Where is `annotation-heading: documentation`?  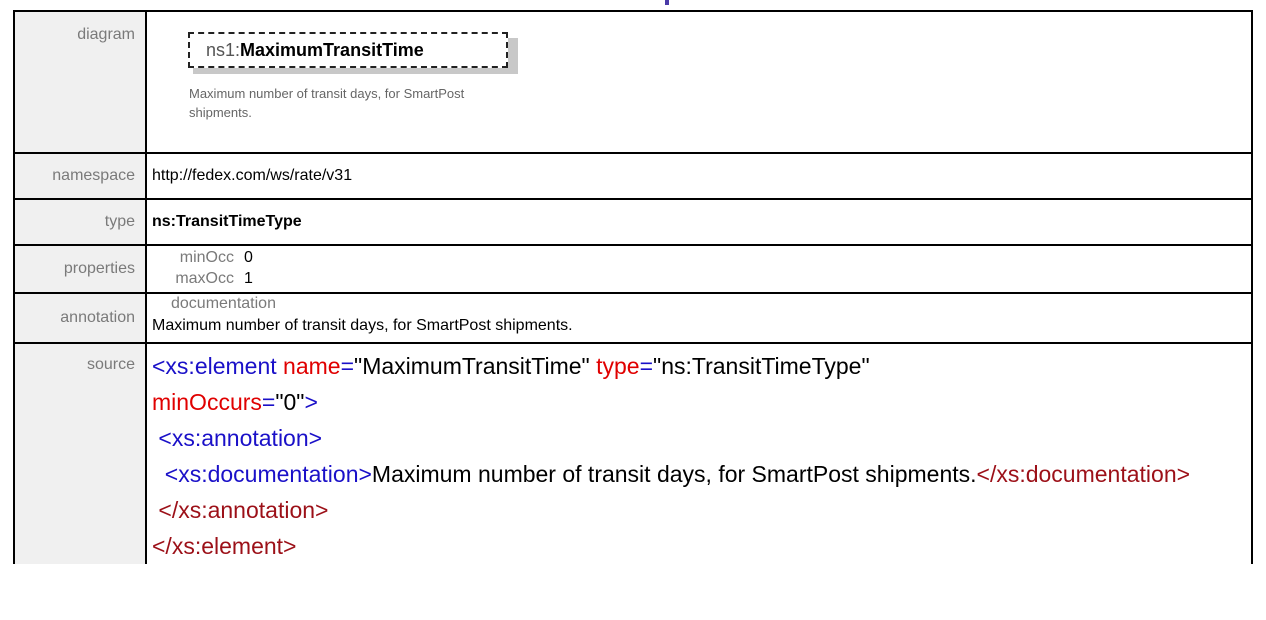
annotation-heading: documentation is located at coordinates (223, 303).